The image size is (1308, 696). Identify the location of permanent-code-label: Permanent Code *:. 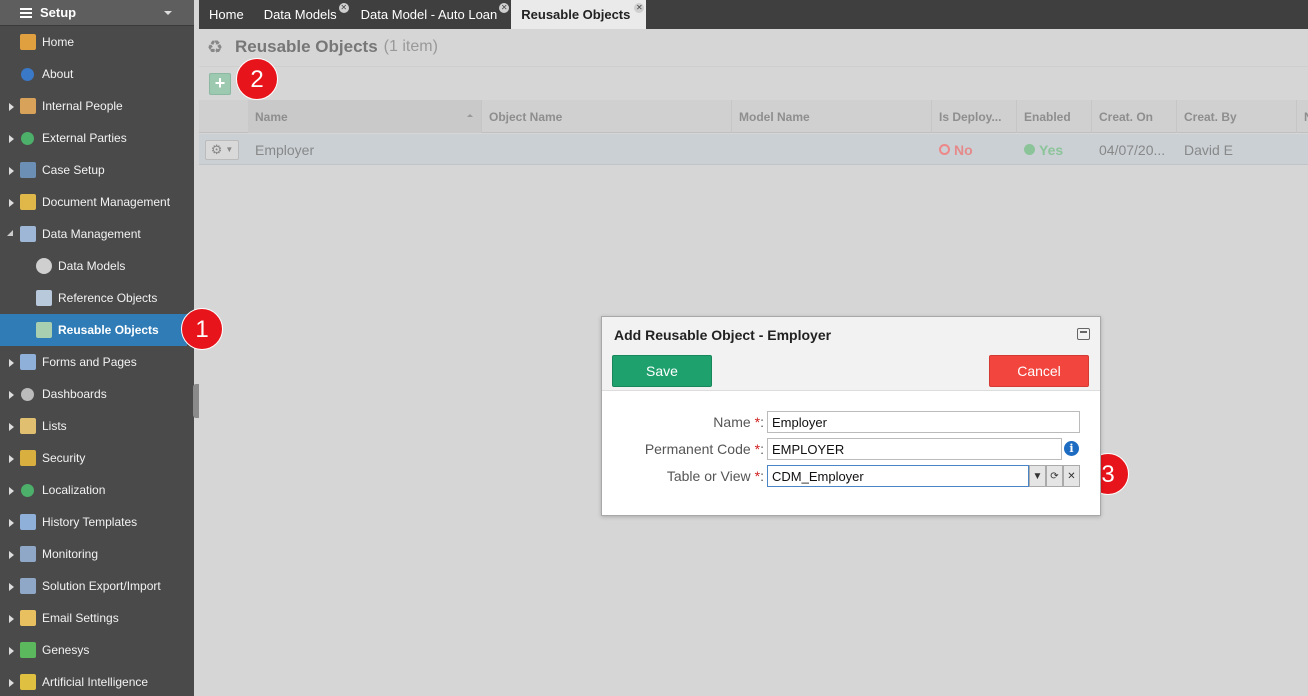
(704, 449).